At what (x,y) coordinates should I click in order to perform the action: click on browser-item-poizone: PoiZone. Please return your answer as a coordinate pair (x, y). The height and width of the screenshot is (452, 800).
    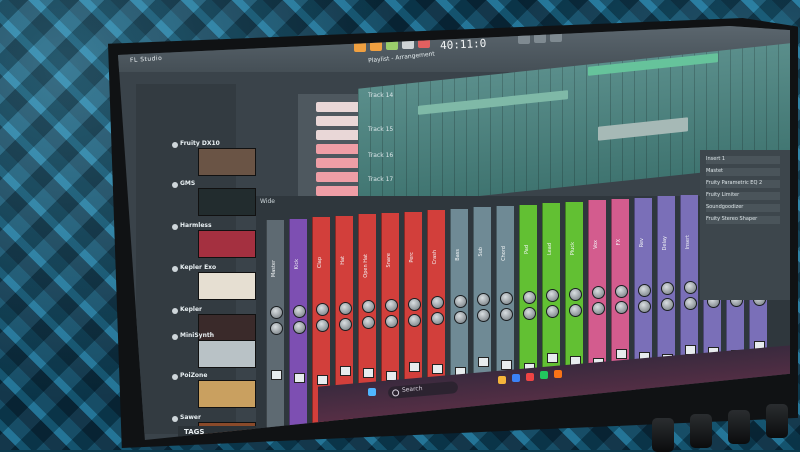
    Looking at the image, I should click on (193, 375).